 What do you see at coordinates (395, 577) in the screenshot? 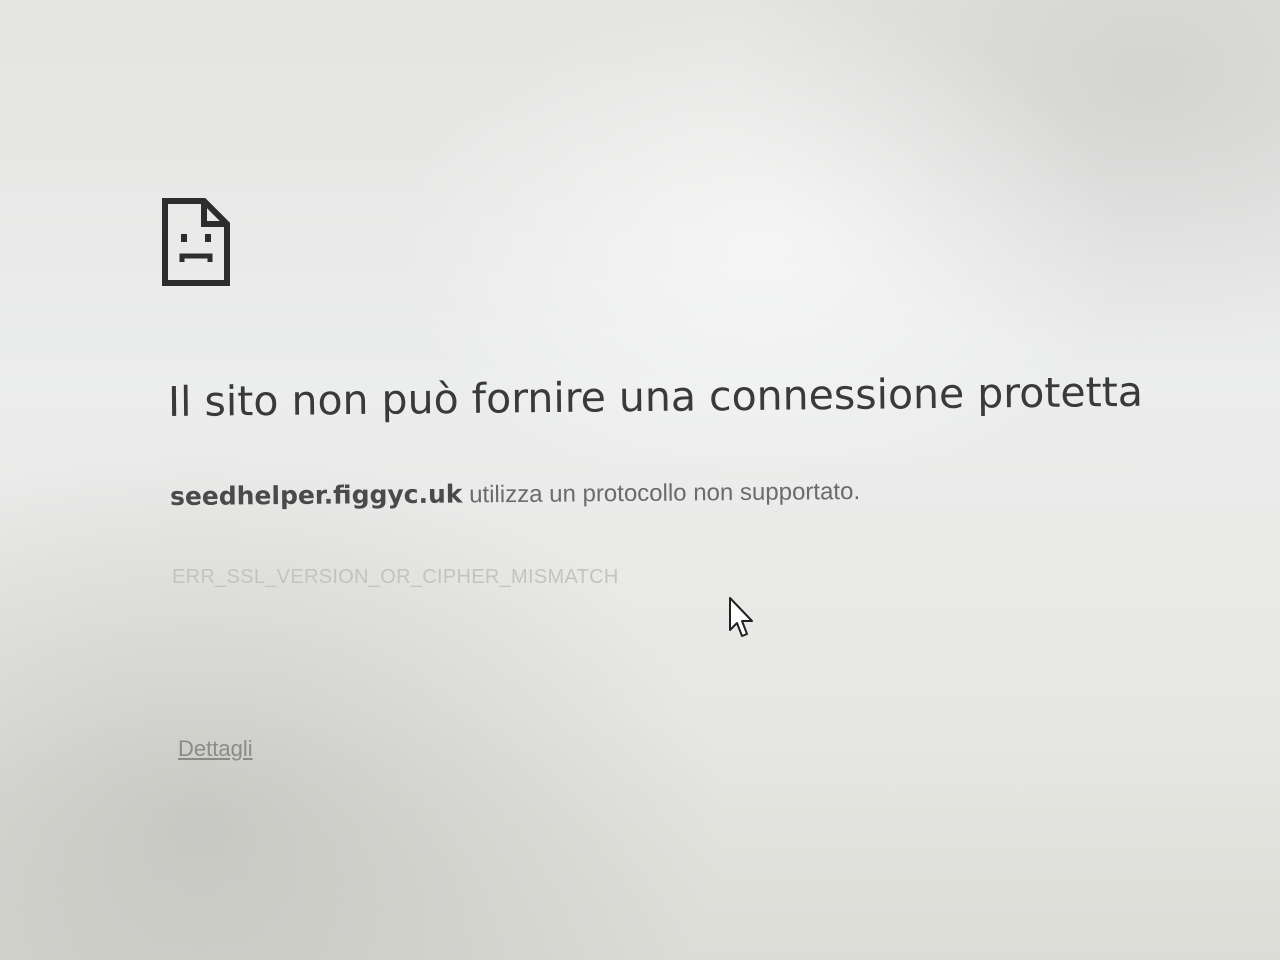
I see `error-code: ERR_SSL_VERSION_OR_CIPHER_MISMATCH` at bounding box center [395, 577].